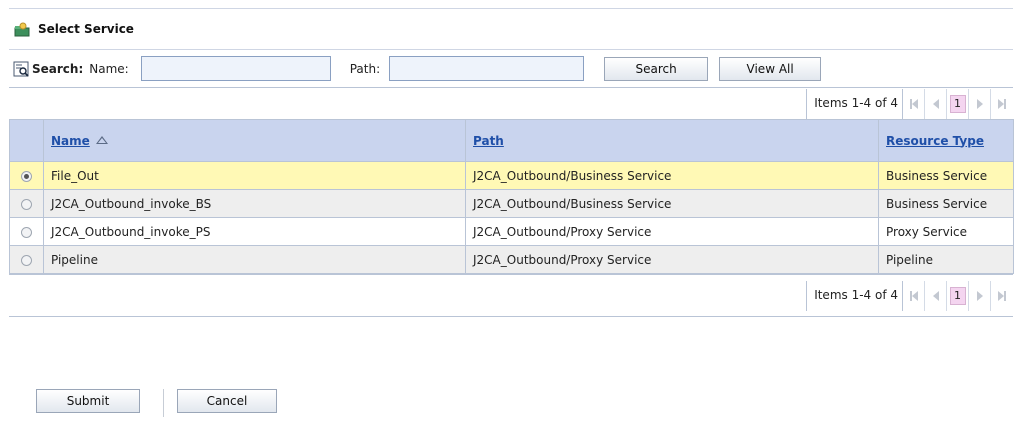  Describe the element at coordinates (935, 141) in the screenshot. I see `sort-by-resource-type-link: Resource Type` at that location.